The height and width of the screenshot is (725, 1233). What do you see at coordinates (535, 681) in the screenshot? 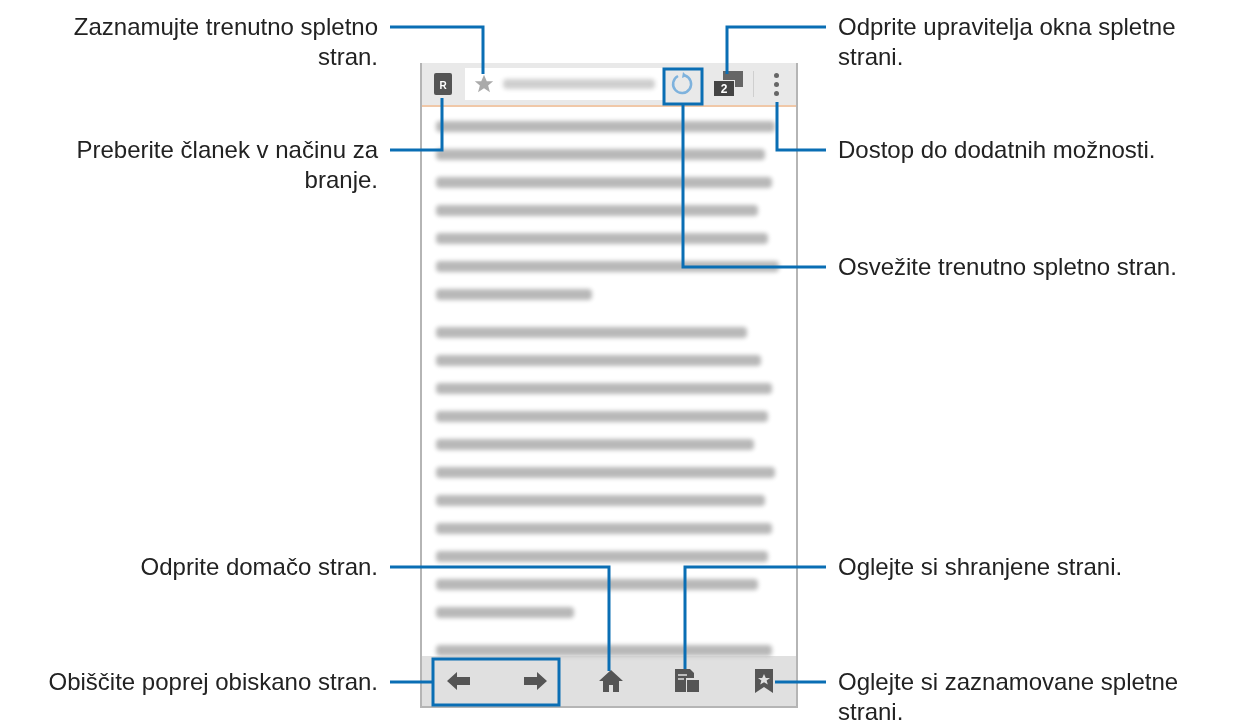
I see `forward-arrow-icon` at bounding box center [535, 681].